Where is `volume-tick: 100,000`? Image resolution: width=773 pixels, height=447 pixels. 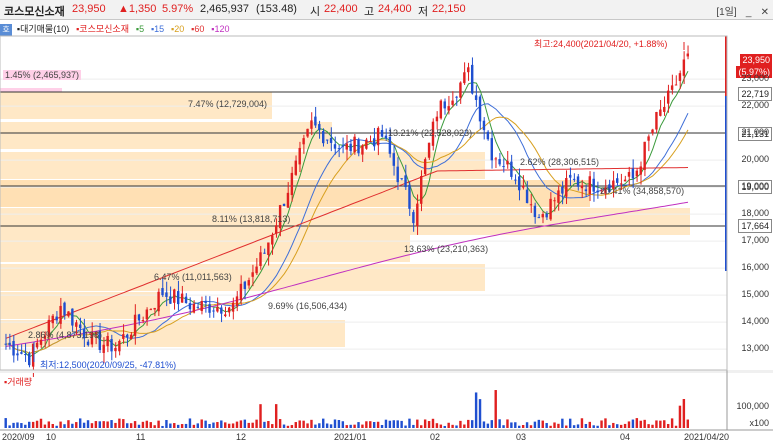
volume-tick: 100,000 is located at coordinates (752, 406).